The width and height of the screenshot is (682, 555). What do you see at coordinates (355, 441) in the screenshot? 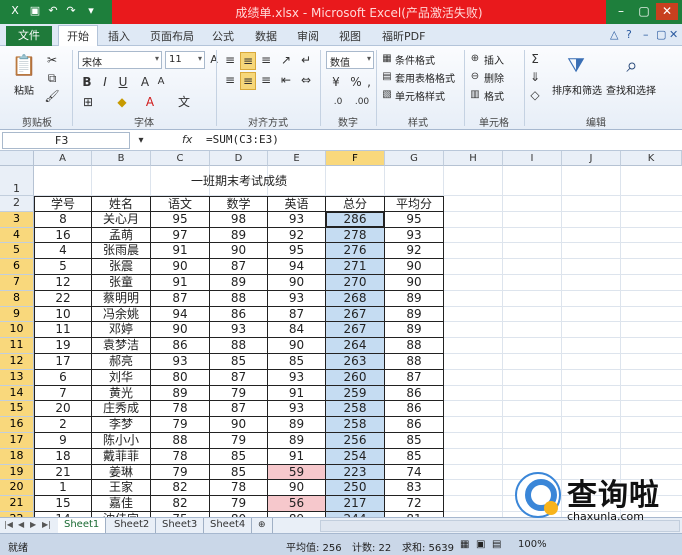
I see `table-cell: 256` at bounding box center [355, 441].